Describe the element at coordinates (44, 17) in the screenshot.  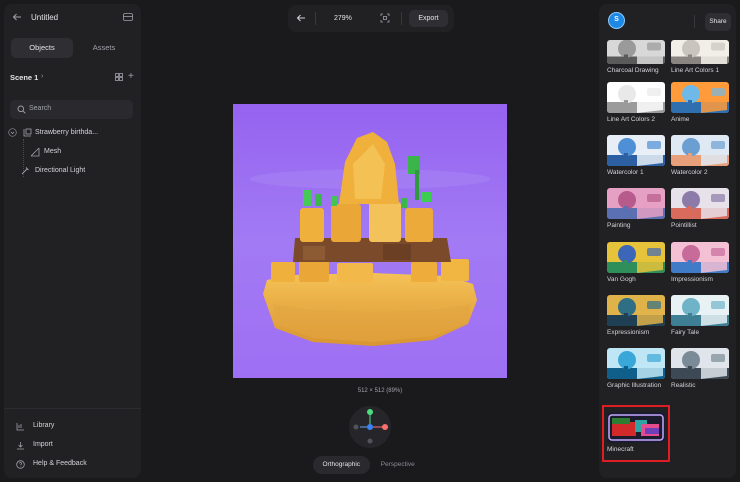
I see `document-title: Untitled` at that location.